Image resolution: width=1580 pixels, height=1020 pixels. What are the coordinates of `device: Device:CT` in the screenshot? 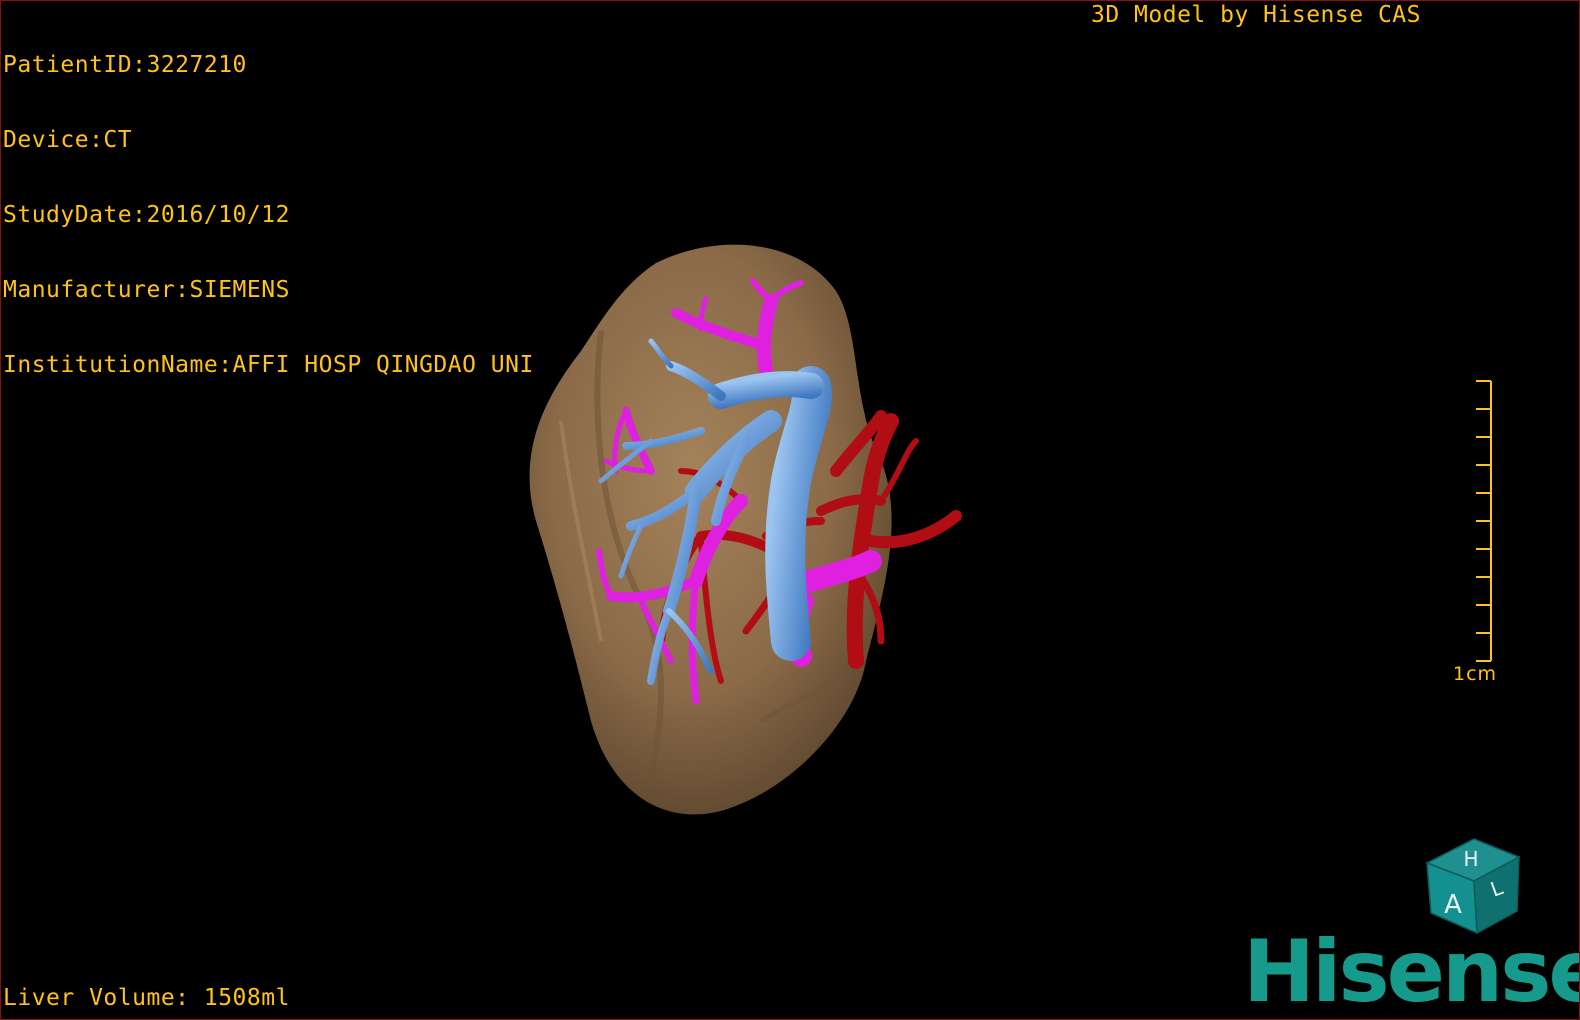 It's located at (68, 140).